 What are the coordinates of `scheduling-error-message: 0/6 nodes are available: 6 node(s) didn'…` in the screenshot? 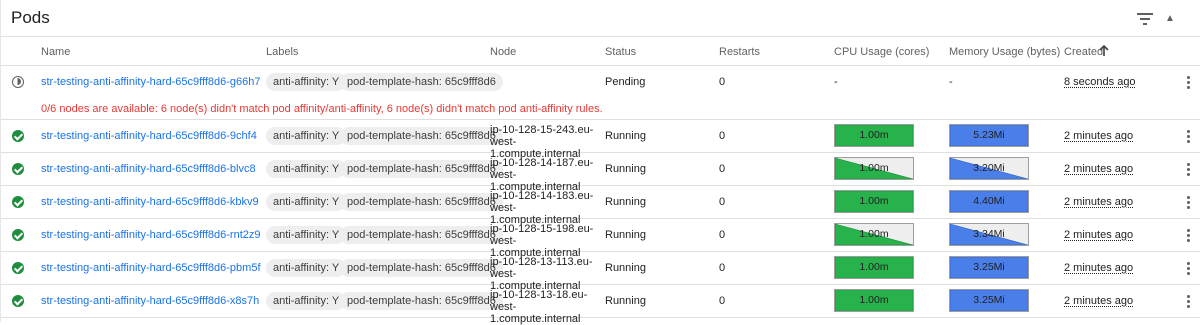 It's located at (322, 109).